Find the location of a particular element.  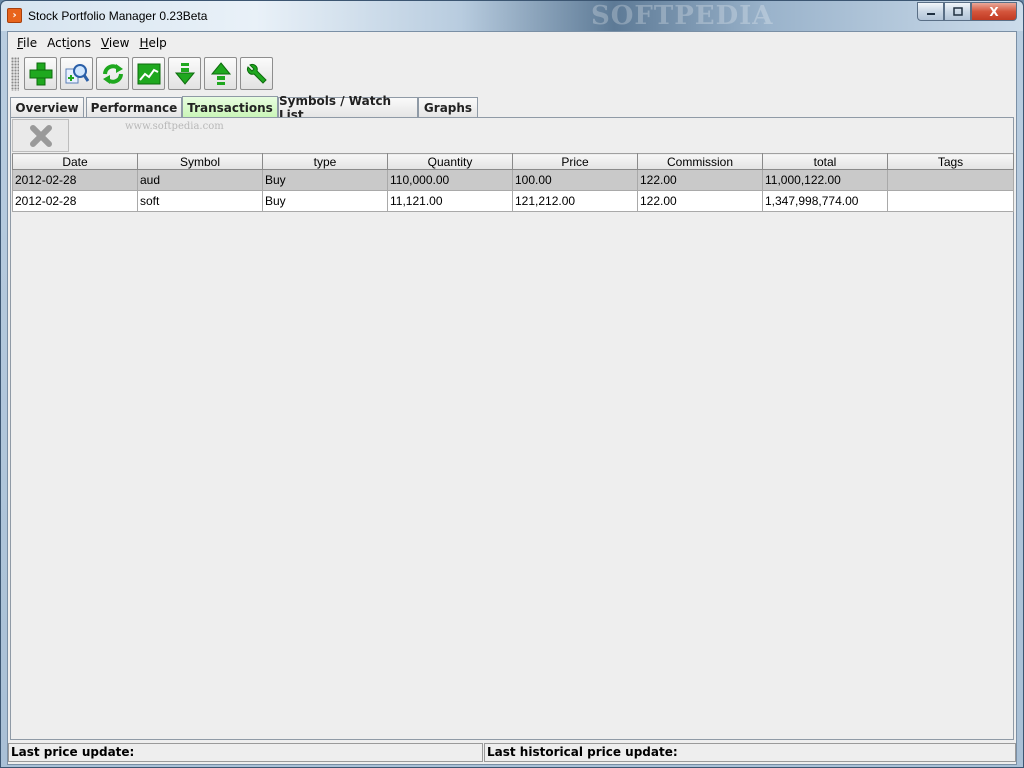

column-header-tags: Tags is located at coordinates (950, 161).